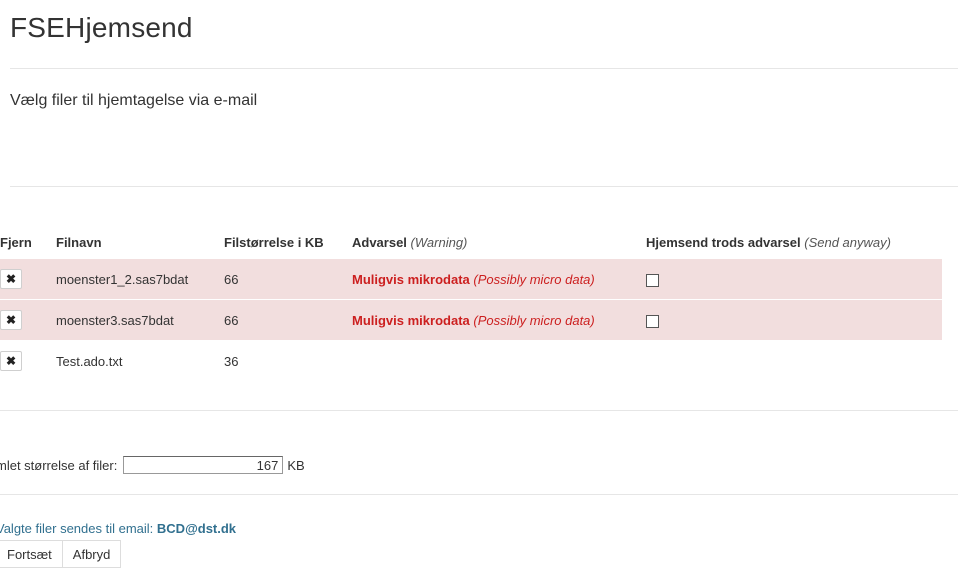  Describe the element at coordinates (284, 360) in the screenshot. I see `file-size: 36` at that location.